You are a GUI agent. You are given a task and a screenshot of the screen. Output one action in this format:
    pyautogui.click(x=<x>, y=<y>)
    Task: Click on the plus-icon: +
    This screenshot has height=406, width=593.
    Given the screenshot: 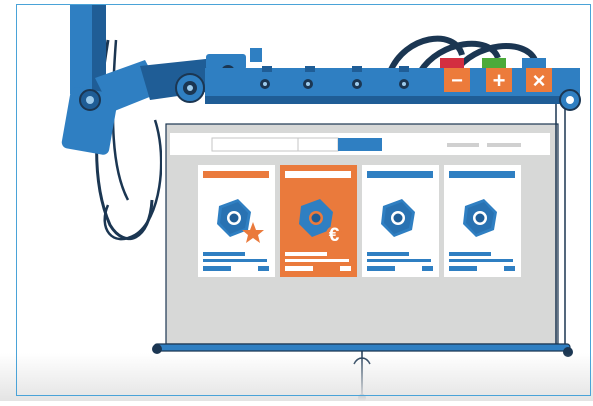 What is the action you would take?
    pyautogui.click(x=499, y=80)
    